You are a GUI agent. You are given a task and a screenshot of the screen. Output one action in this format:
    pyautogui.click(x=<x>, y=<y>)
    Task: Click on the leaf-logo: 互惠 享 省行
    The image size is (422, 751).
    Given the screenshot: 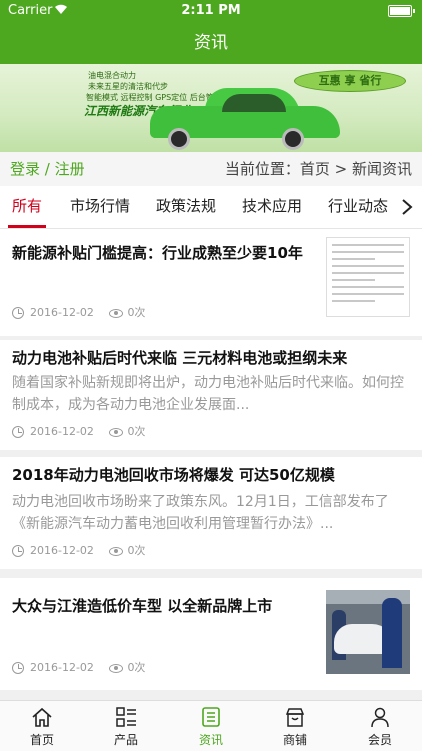 What is the action you would take?
    pyautogui.click(x=350, y=81)
    